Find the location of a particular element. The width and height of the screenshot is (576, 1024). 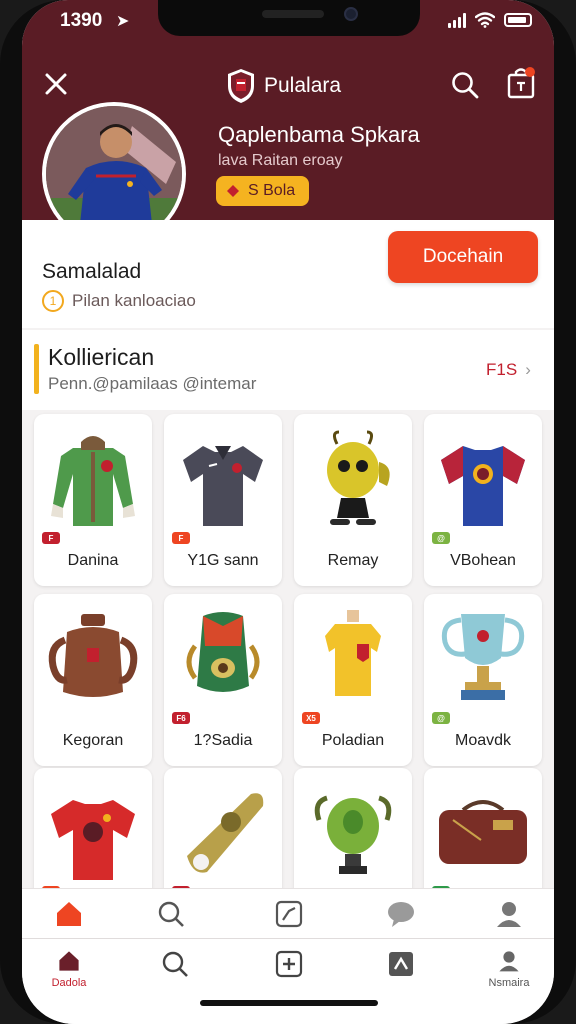

gallery-icon is located at coordinates (401, 964).